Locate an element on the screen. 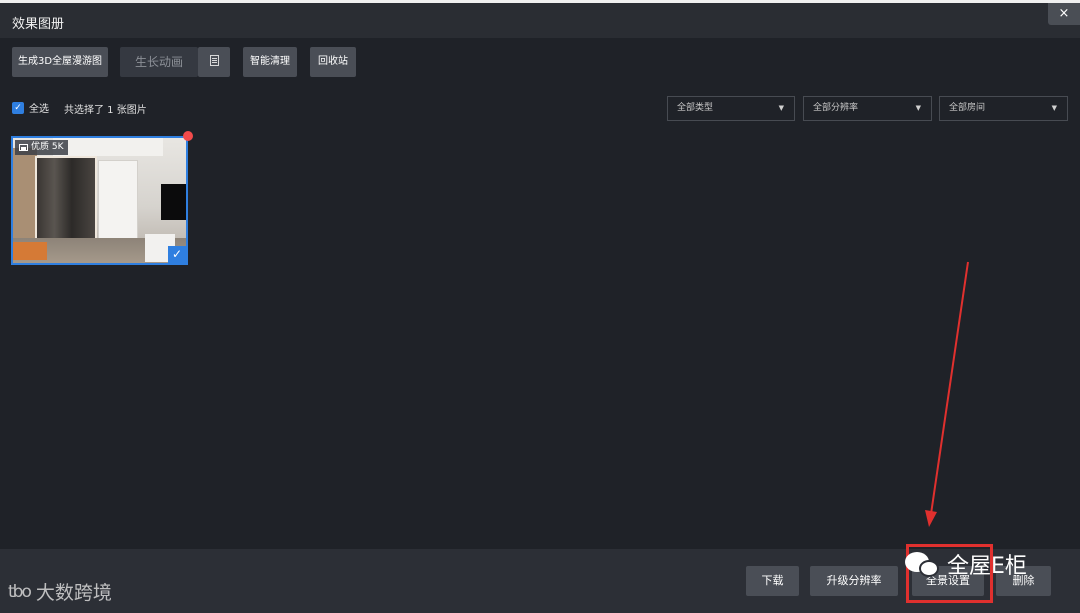  quality-badge: 优质 5K is located at coordinates (41, 147).